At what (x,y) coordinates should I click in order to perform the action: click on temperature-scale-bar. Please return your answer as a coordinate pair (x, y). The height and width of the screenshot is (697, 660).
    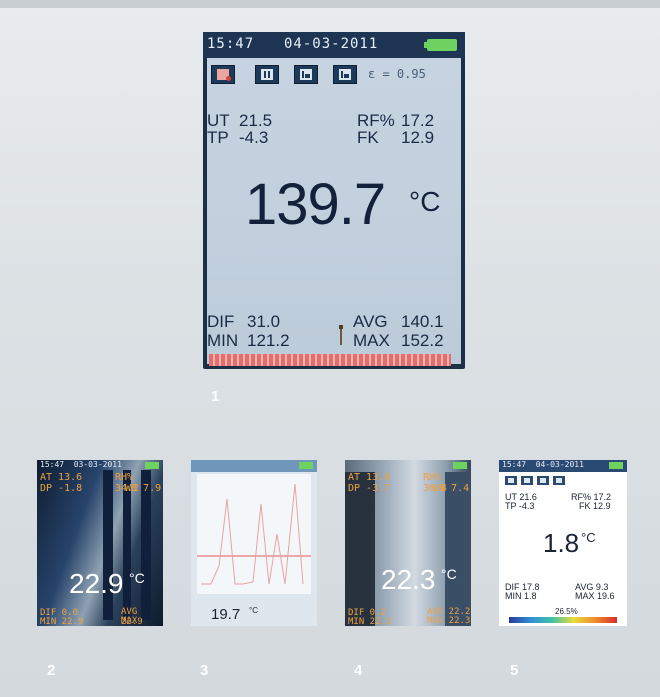
    Looking at the image, I should click on (330, 360).